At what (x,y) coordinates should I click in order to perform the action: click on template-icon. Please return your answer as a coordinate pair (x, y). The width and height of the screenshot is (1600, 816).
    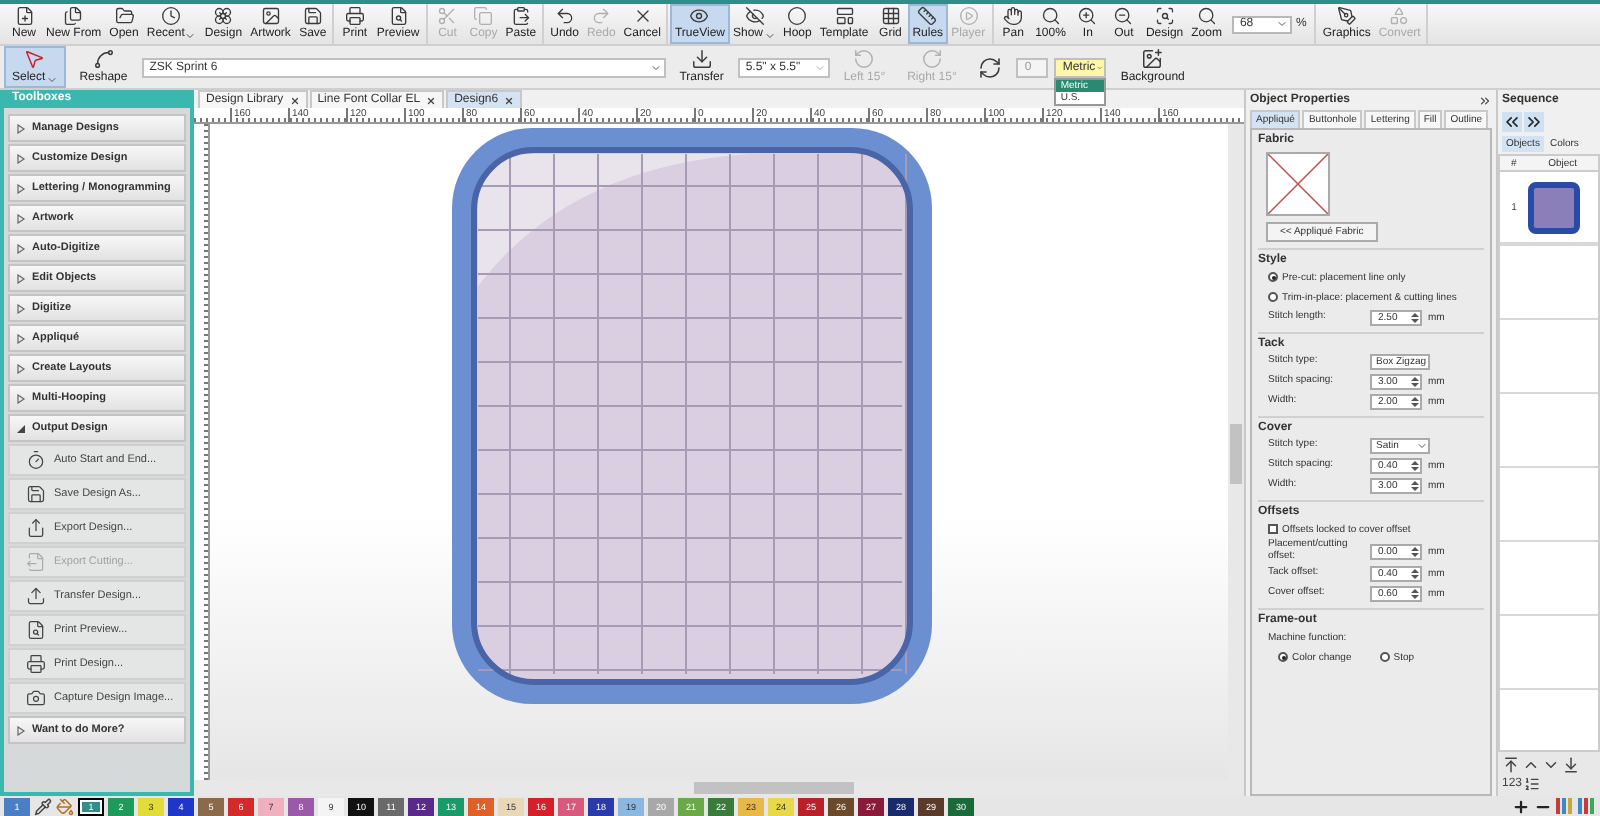
    Looking at the image, I should click on (844, 16).